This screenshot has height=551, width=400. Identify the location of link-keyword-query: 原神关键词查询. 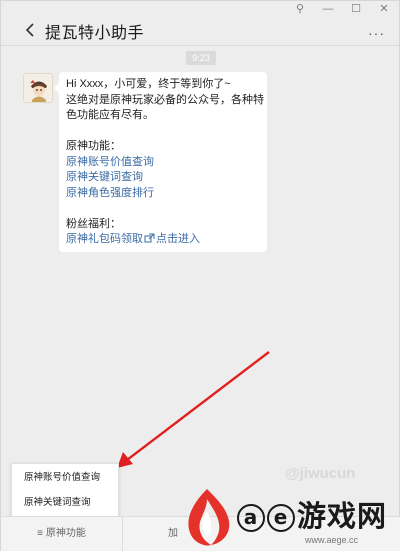
(104, 177).